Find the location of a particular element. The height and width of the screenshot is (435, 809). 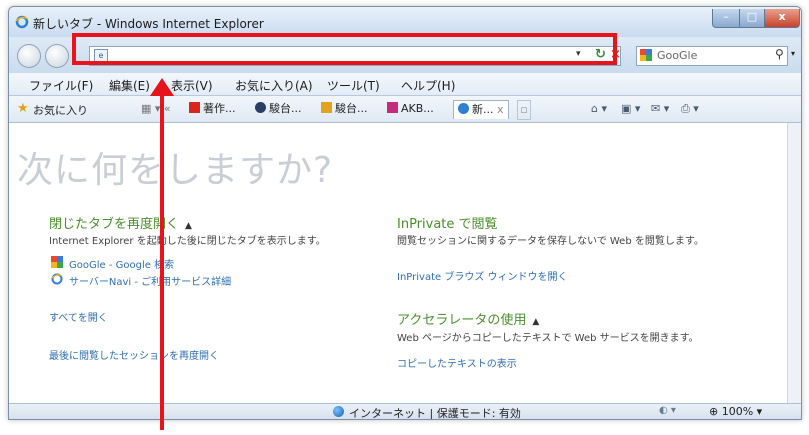

globe-icon is located at coordinates (338, 411).